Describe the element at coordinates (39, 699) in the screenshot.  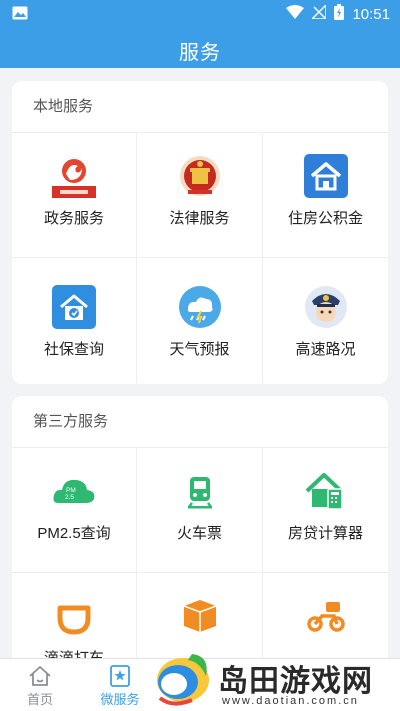
I see `tab-home-label: 首页` at that location.